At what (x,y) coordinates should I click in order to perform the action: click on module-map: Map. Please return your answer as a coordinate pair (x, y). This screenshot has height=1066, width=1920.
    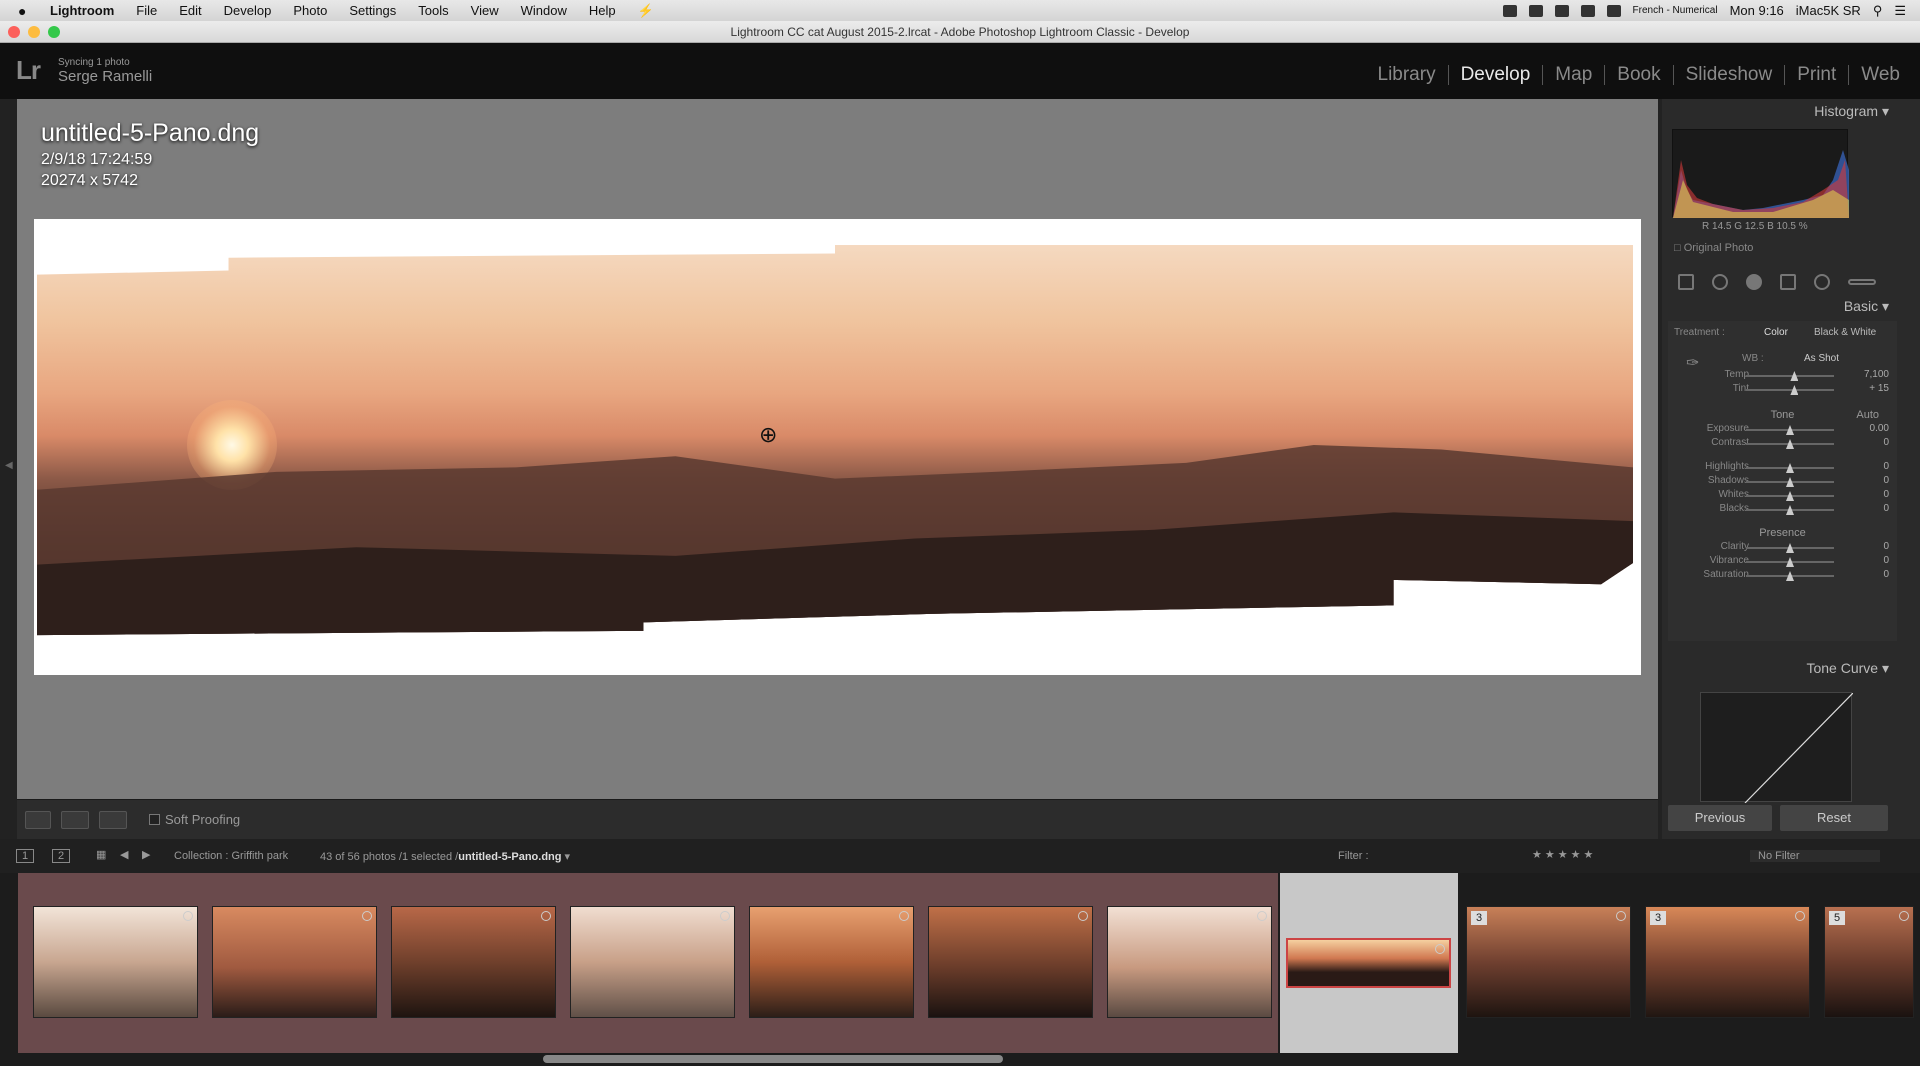
    Looking at the image, I should click on (1574, 75).